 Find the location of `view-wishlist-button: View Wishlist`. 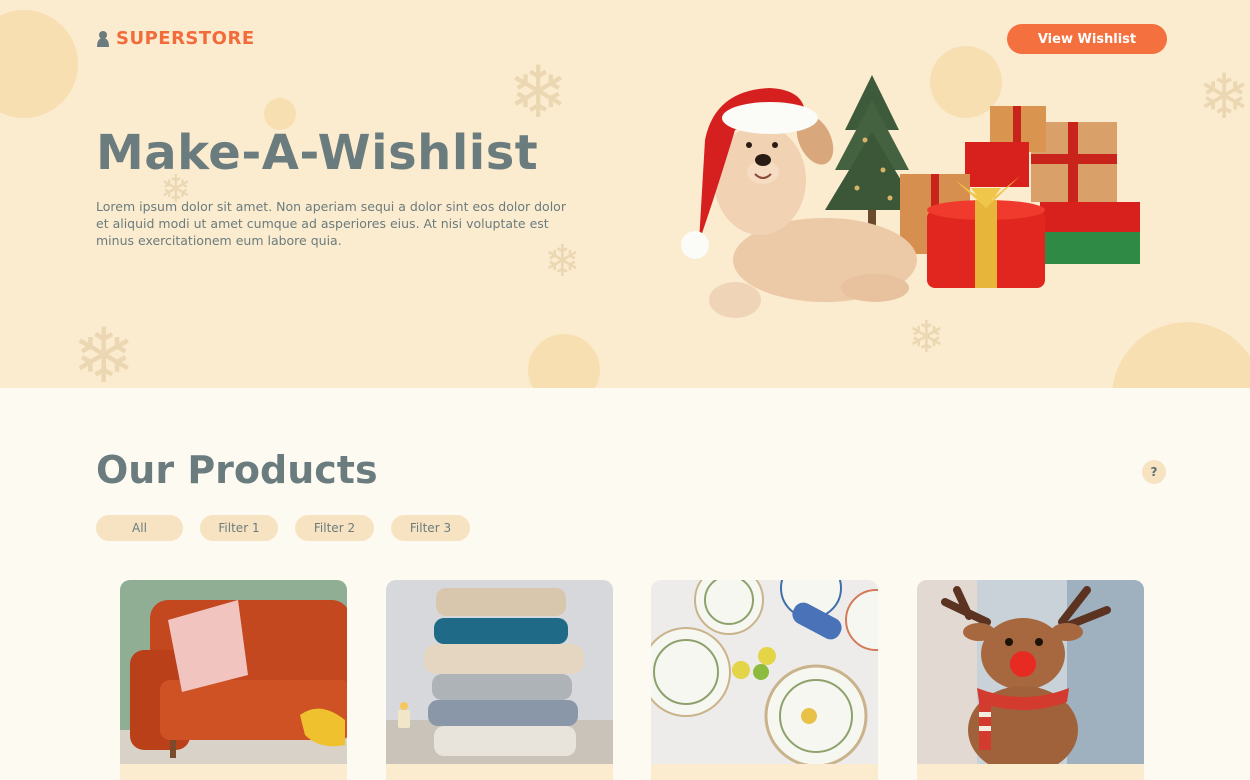

view-wishlist-button: View Wishlist is located at coordinates (1087, 39).